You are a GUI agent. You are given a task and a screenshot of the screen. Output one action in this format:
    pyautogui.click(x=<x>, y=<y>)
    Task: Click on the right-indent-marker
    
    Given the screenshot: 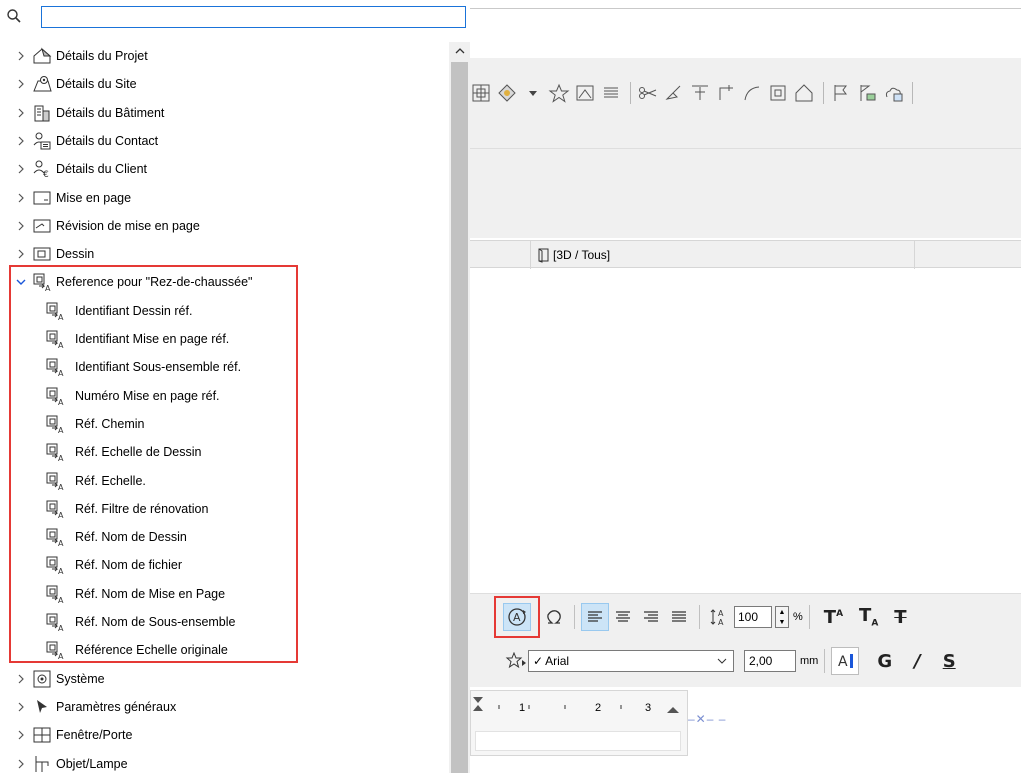 What is the action you would take?
    pyautogui.click(x=673, y=710)
    